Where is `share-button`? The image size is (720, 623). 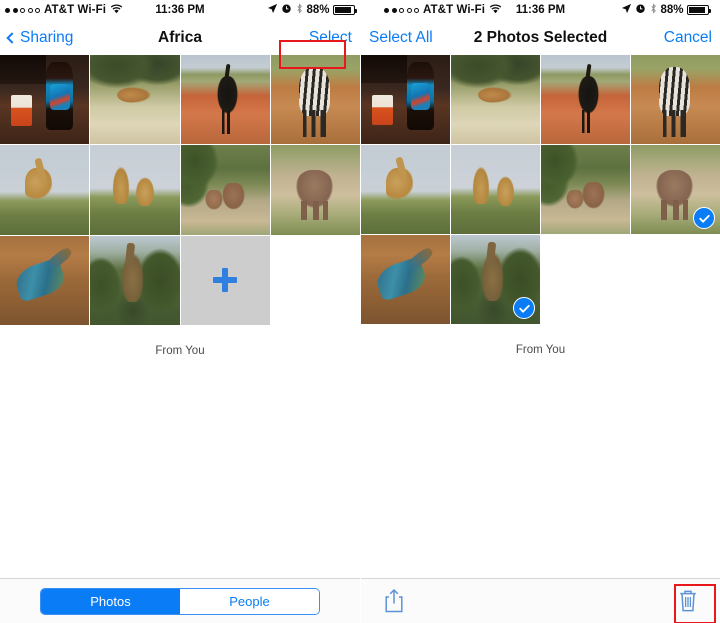
share-button is located at coordinates (394, 601).